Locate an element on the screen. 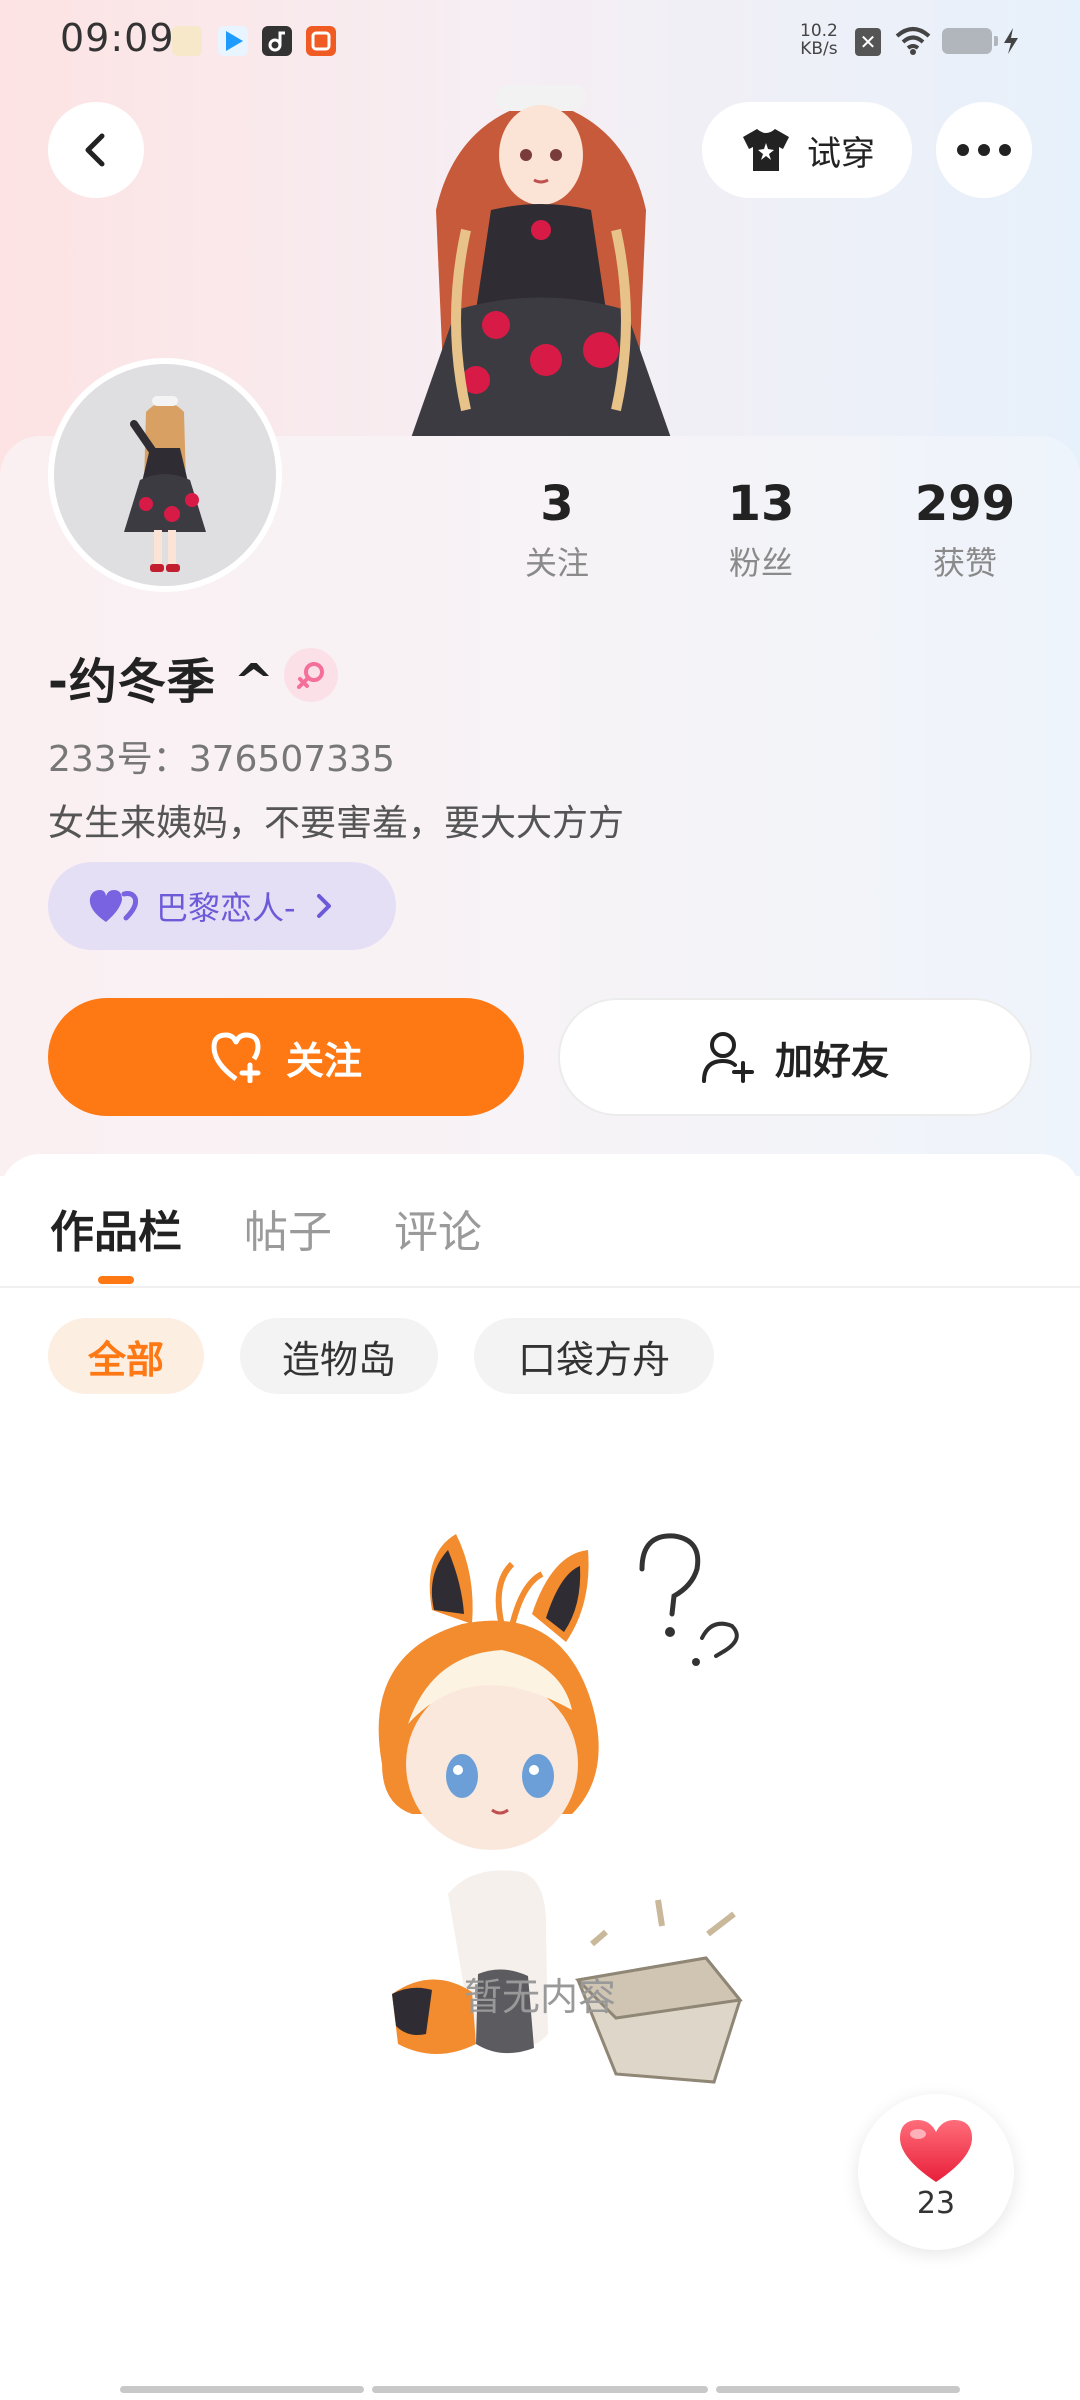 The width and height of the screenshot is (1080, 2400). female-gender-icon is located at coordinates (311, 675).